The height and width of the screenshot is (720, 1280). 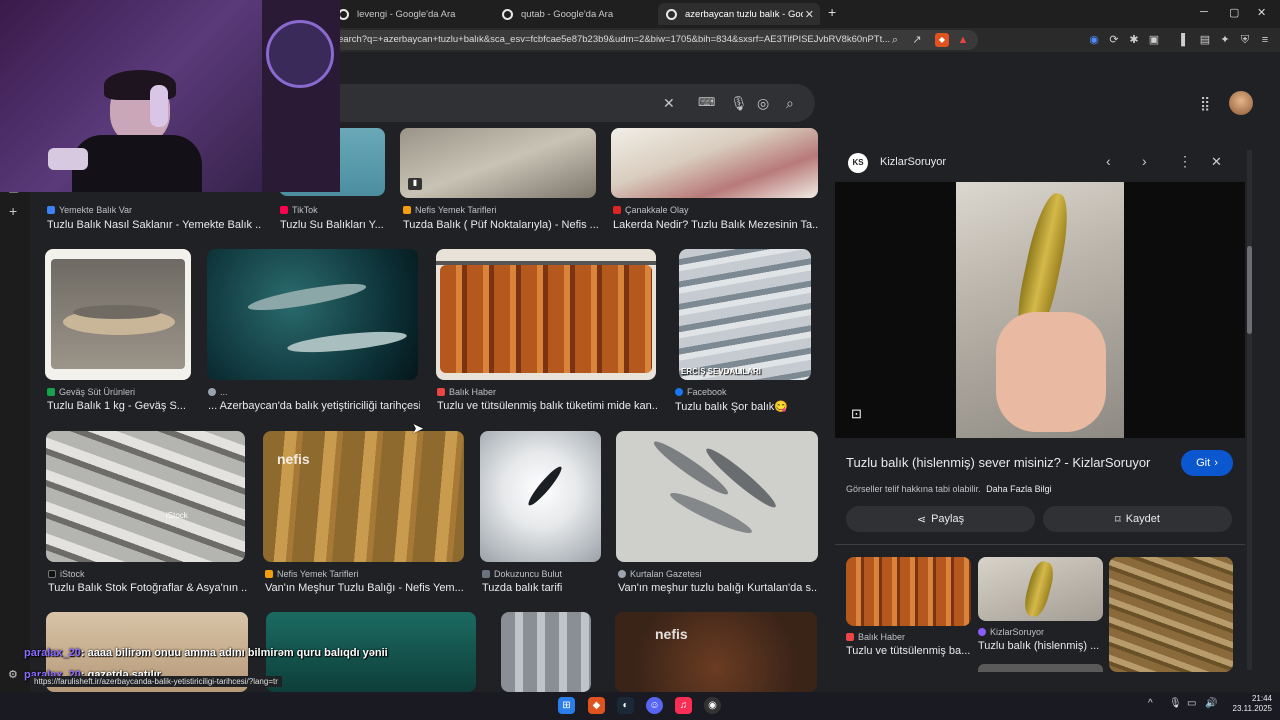 What do you see at coordinates (745, 314) in the screenshot?
I see `result-image: ERCİŞ SEVDALILARI` at bounding box center [745, 314].